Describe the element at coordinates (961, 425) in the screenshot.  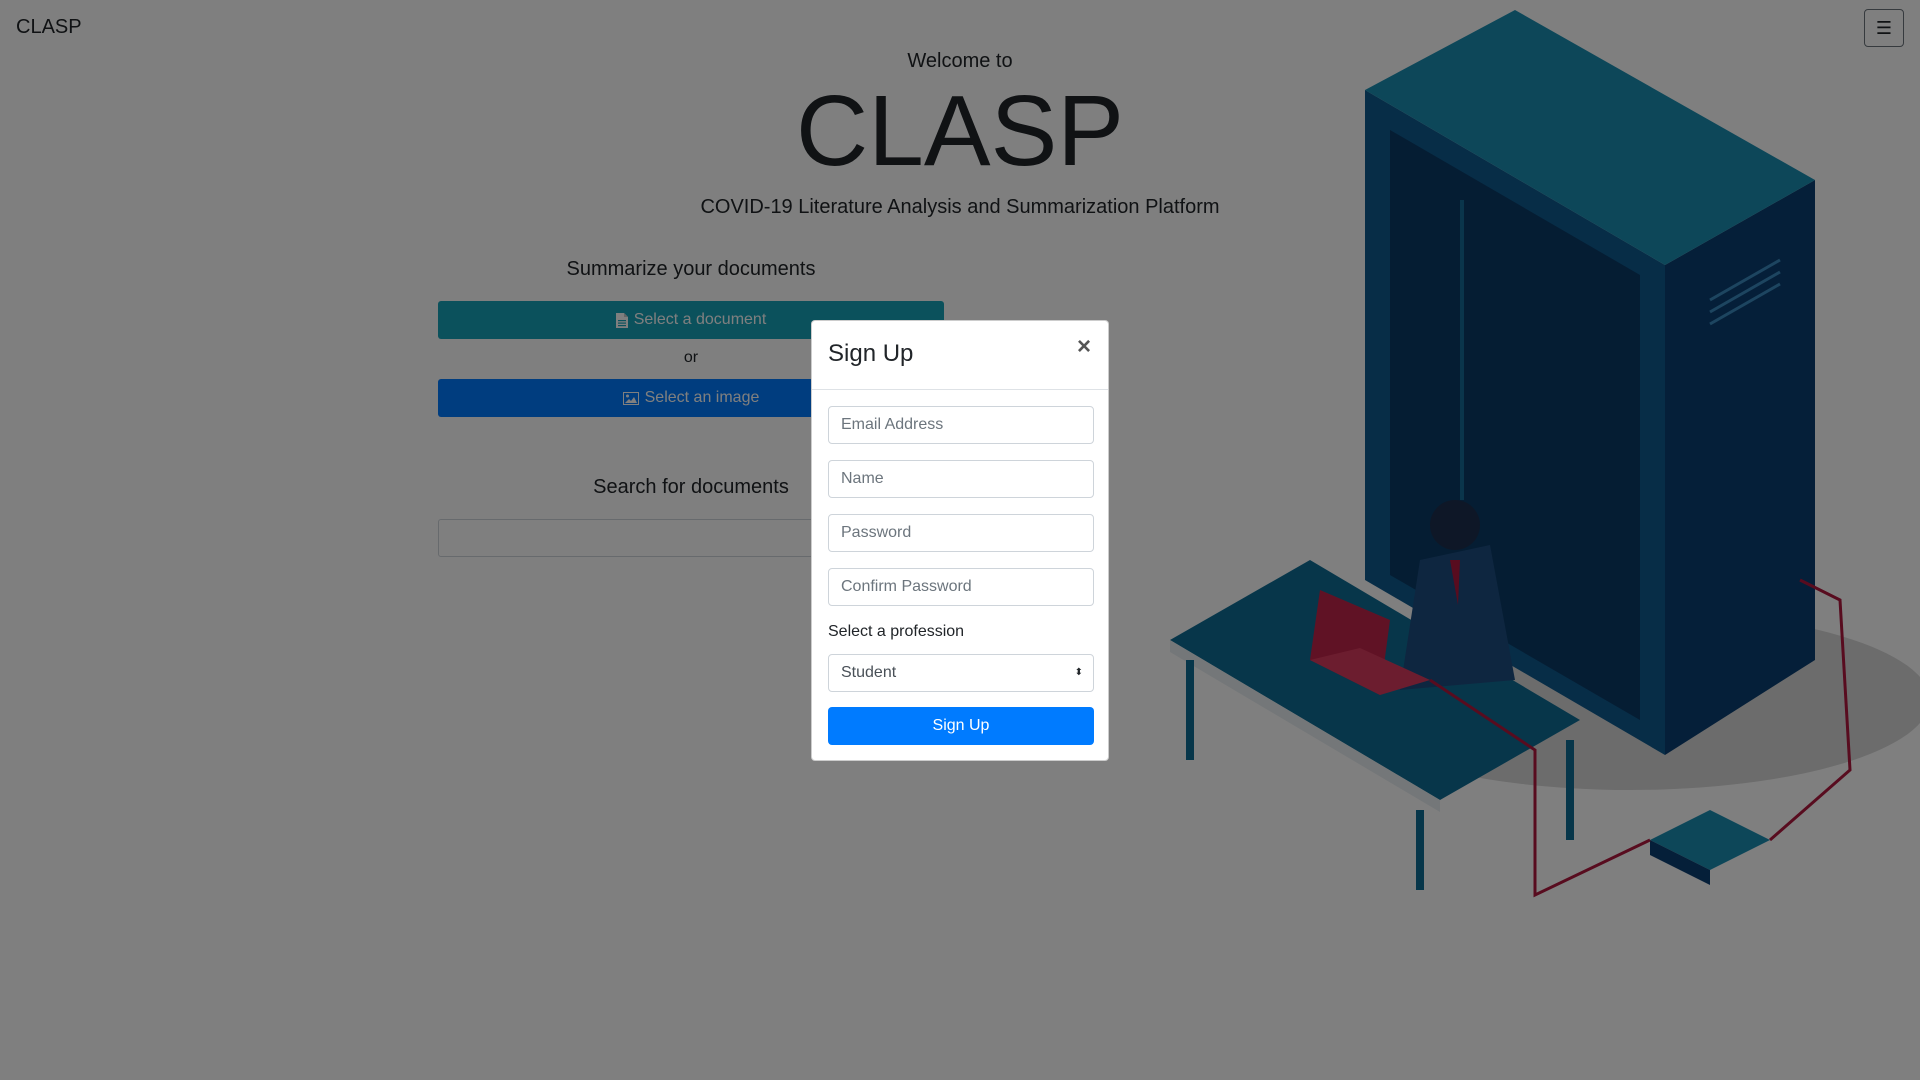
I see `email-field: Email Address` at that location.